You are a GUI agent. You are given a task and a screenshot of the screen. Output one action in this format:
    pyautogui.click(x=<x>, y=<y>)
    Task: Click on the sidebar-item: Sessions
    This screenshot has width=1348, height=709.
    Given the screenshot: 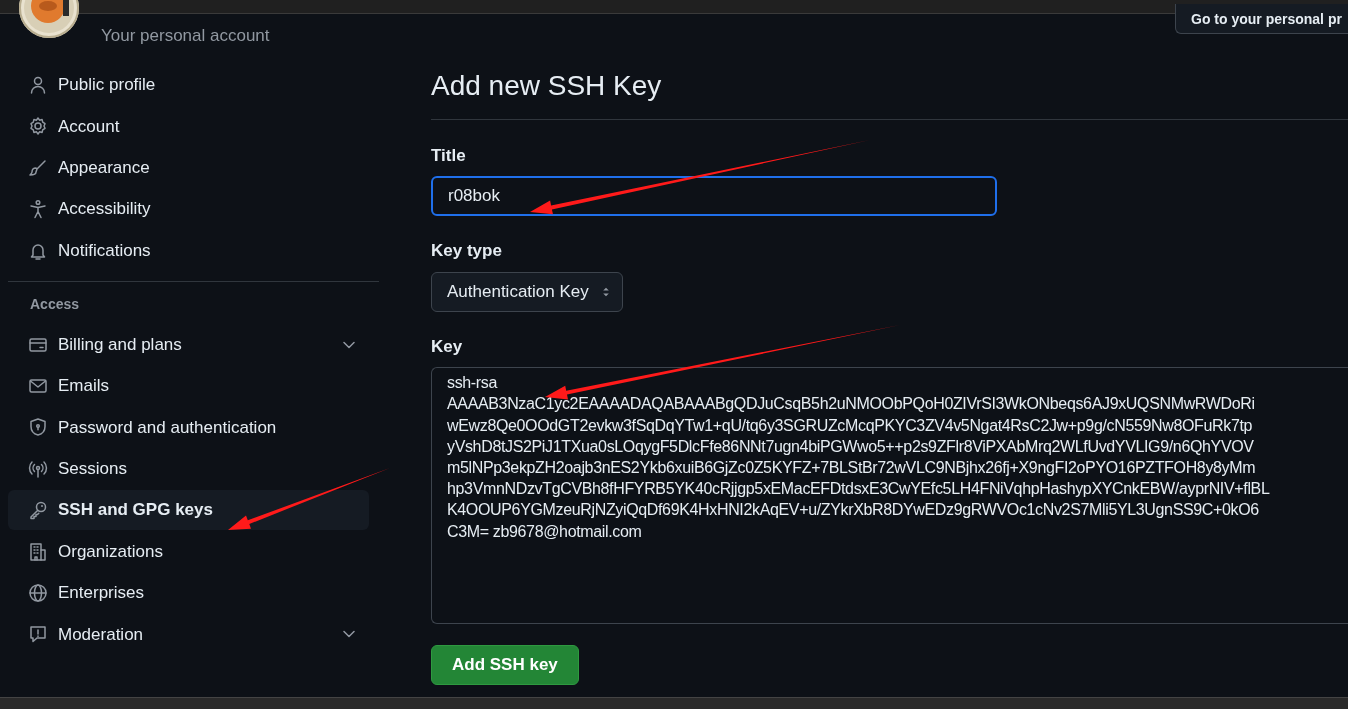 What is the action you would take?
    pyautogui.click(x=188, y=468)
    